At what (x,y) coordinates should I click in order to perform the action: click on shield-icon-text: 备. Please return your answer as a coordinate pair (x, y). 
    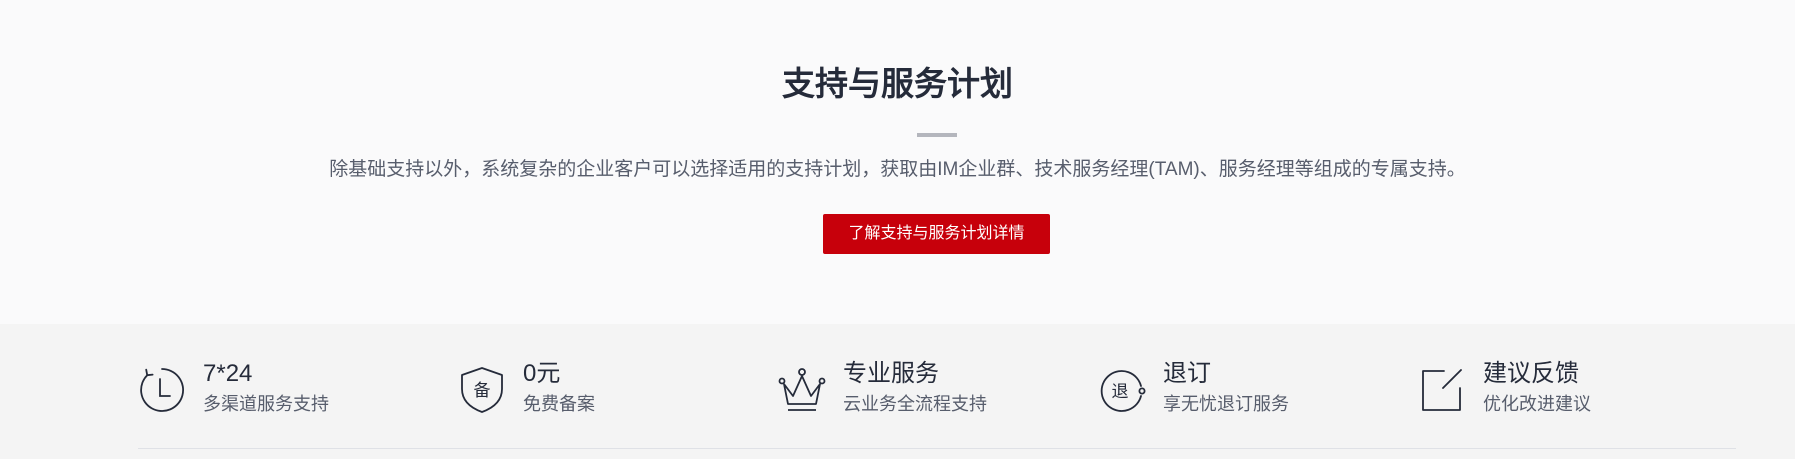
    Looking at the image, I should click on (482, 391).